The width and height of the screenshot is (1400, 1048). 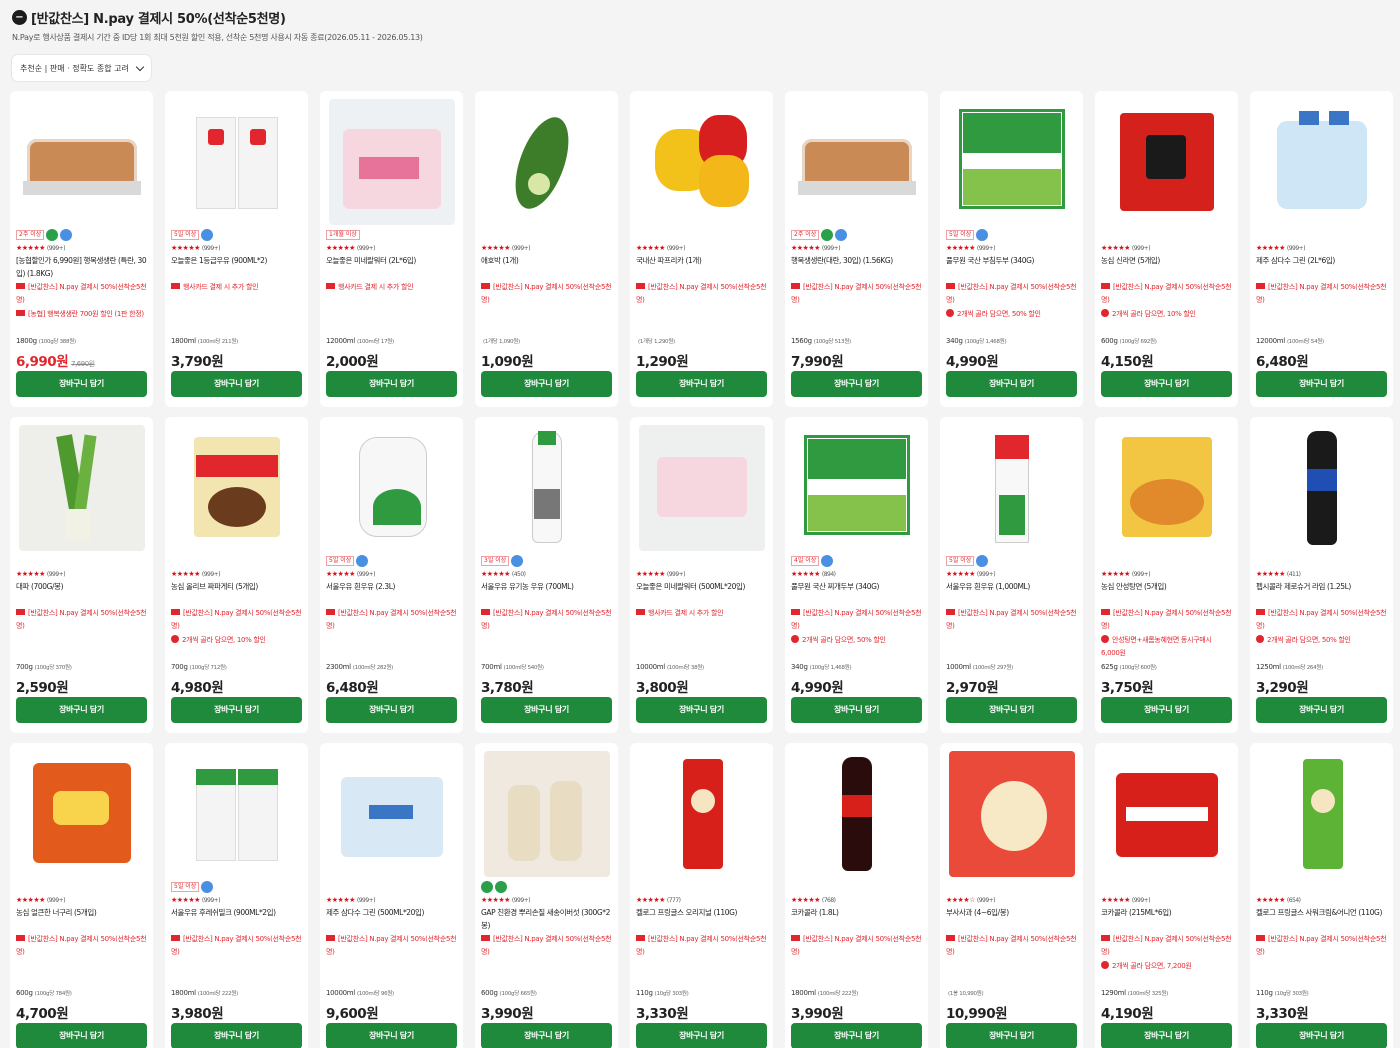 What do you see at coordinates (856, 593) in the screenshot?
I see `product-name: 풀무원 국산 찌개두부 (340G)` at bounding box center [856, 593].